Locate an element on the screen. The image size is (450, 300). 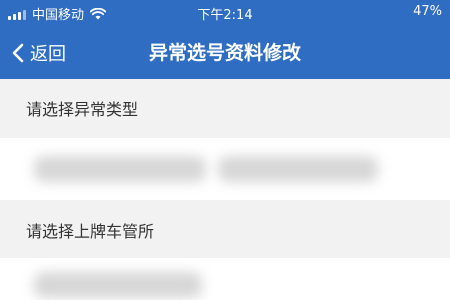
vehicle-office-select is located at coordinates (225, 279).